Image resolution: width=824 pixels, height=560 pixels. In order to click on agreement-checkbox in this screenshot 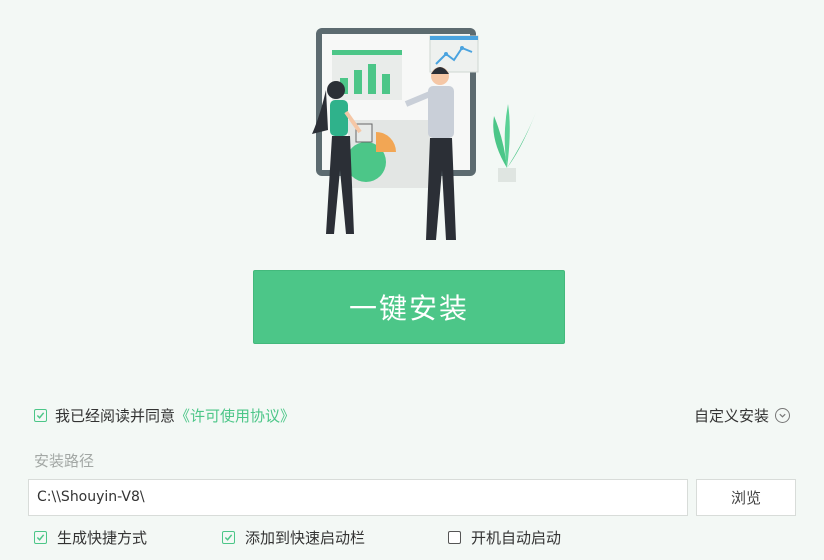, I will do `click(40, 415)`.